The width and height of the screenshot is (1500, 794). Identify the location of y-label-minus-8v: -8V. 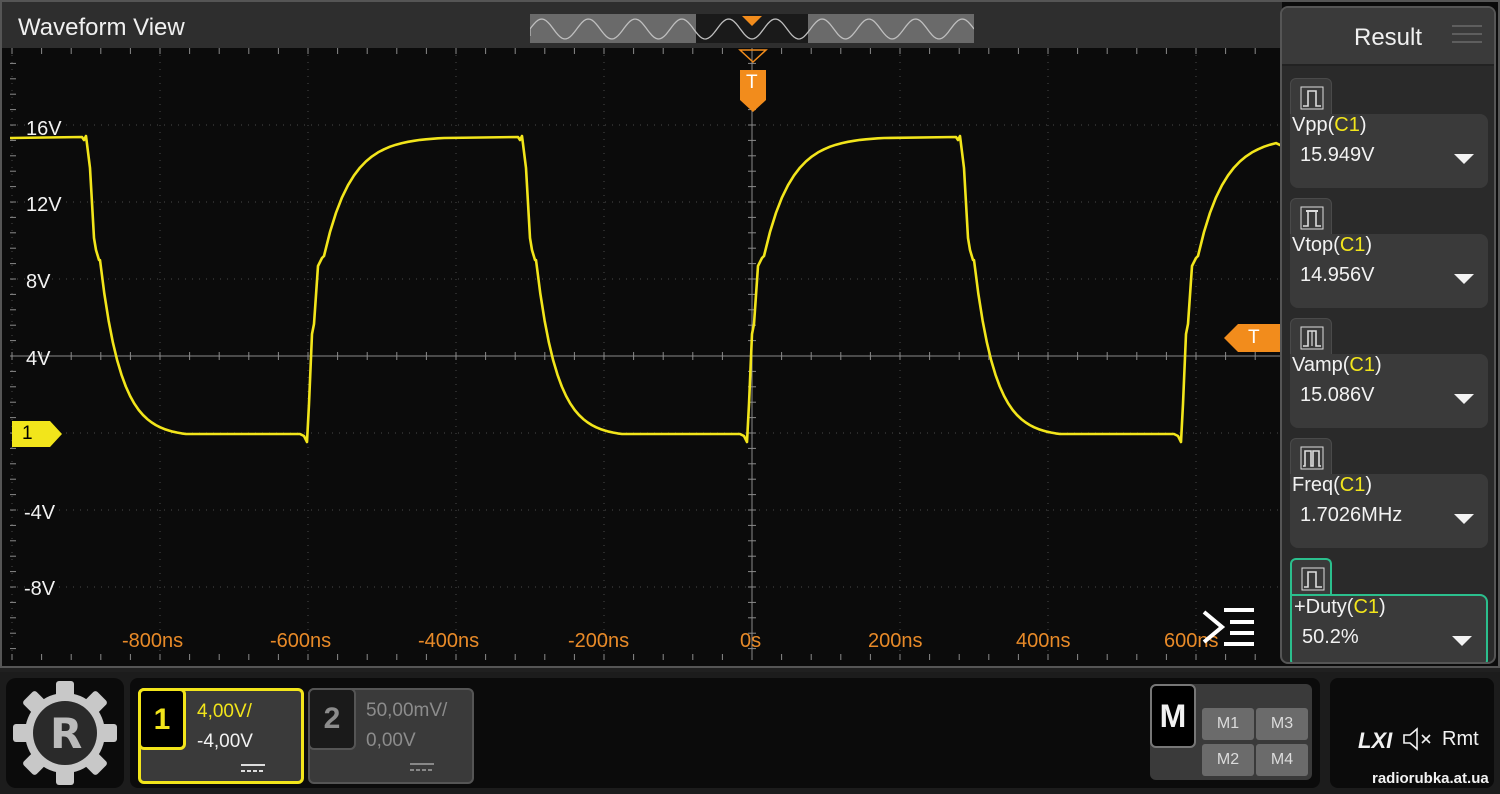
(40, 589).